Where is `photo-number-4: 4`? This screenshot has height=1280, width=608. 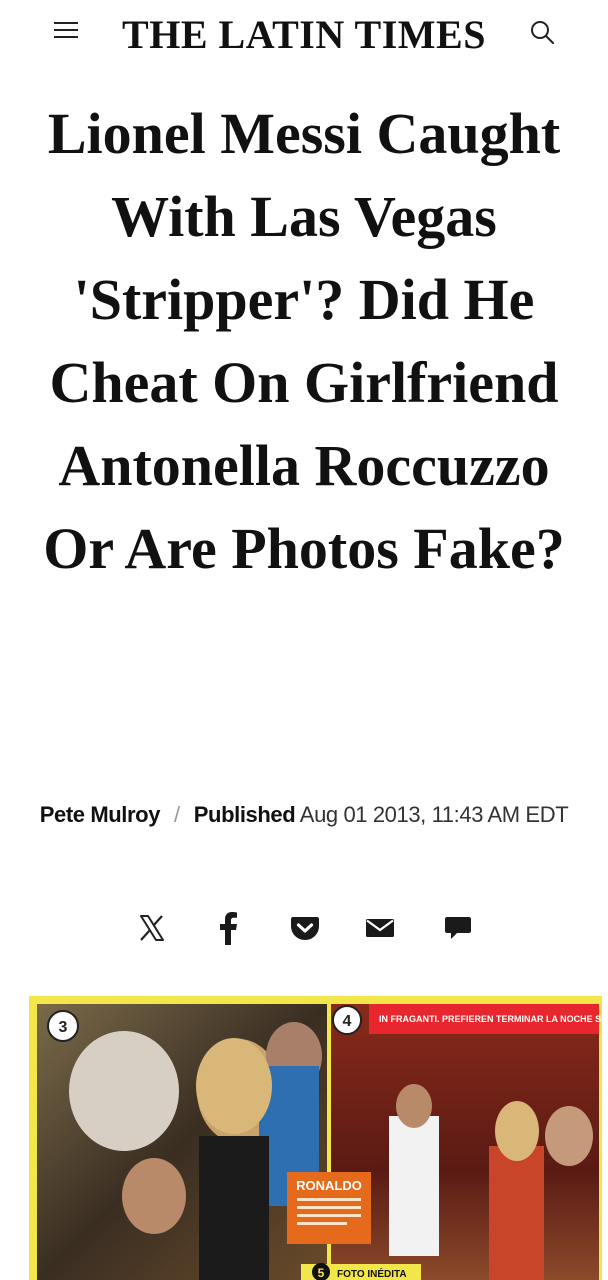
photo-number-4: 4 is located at coordinates (347, 1021).